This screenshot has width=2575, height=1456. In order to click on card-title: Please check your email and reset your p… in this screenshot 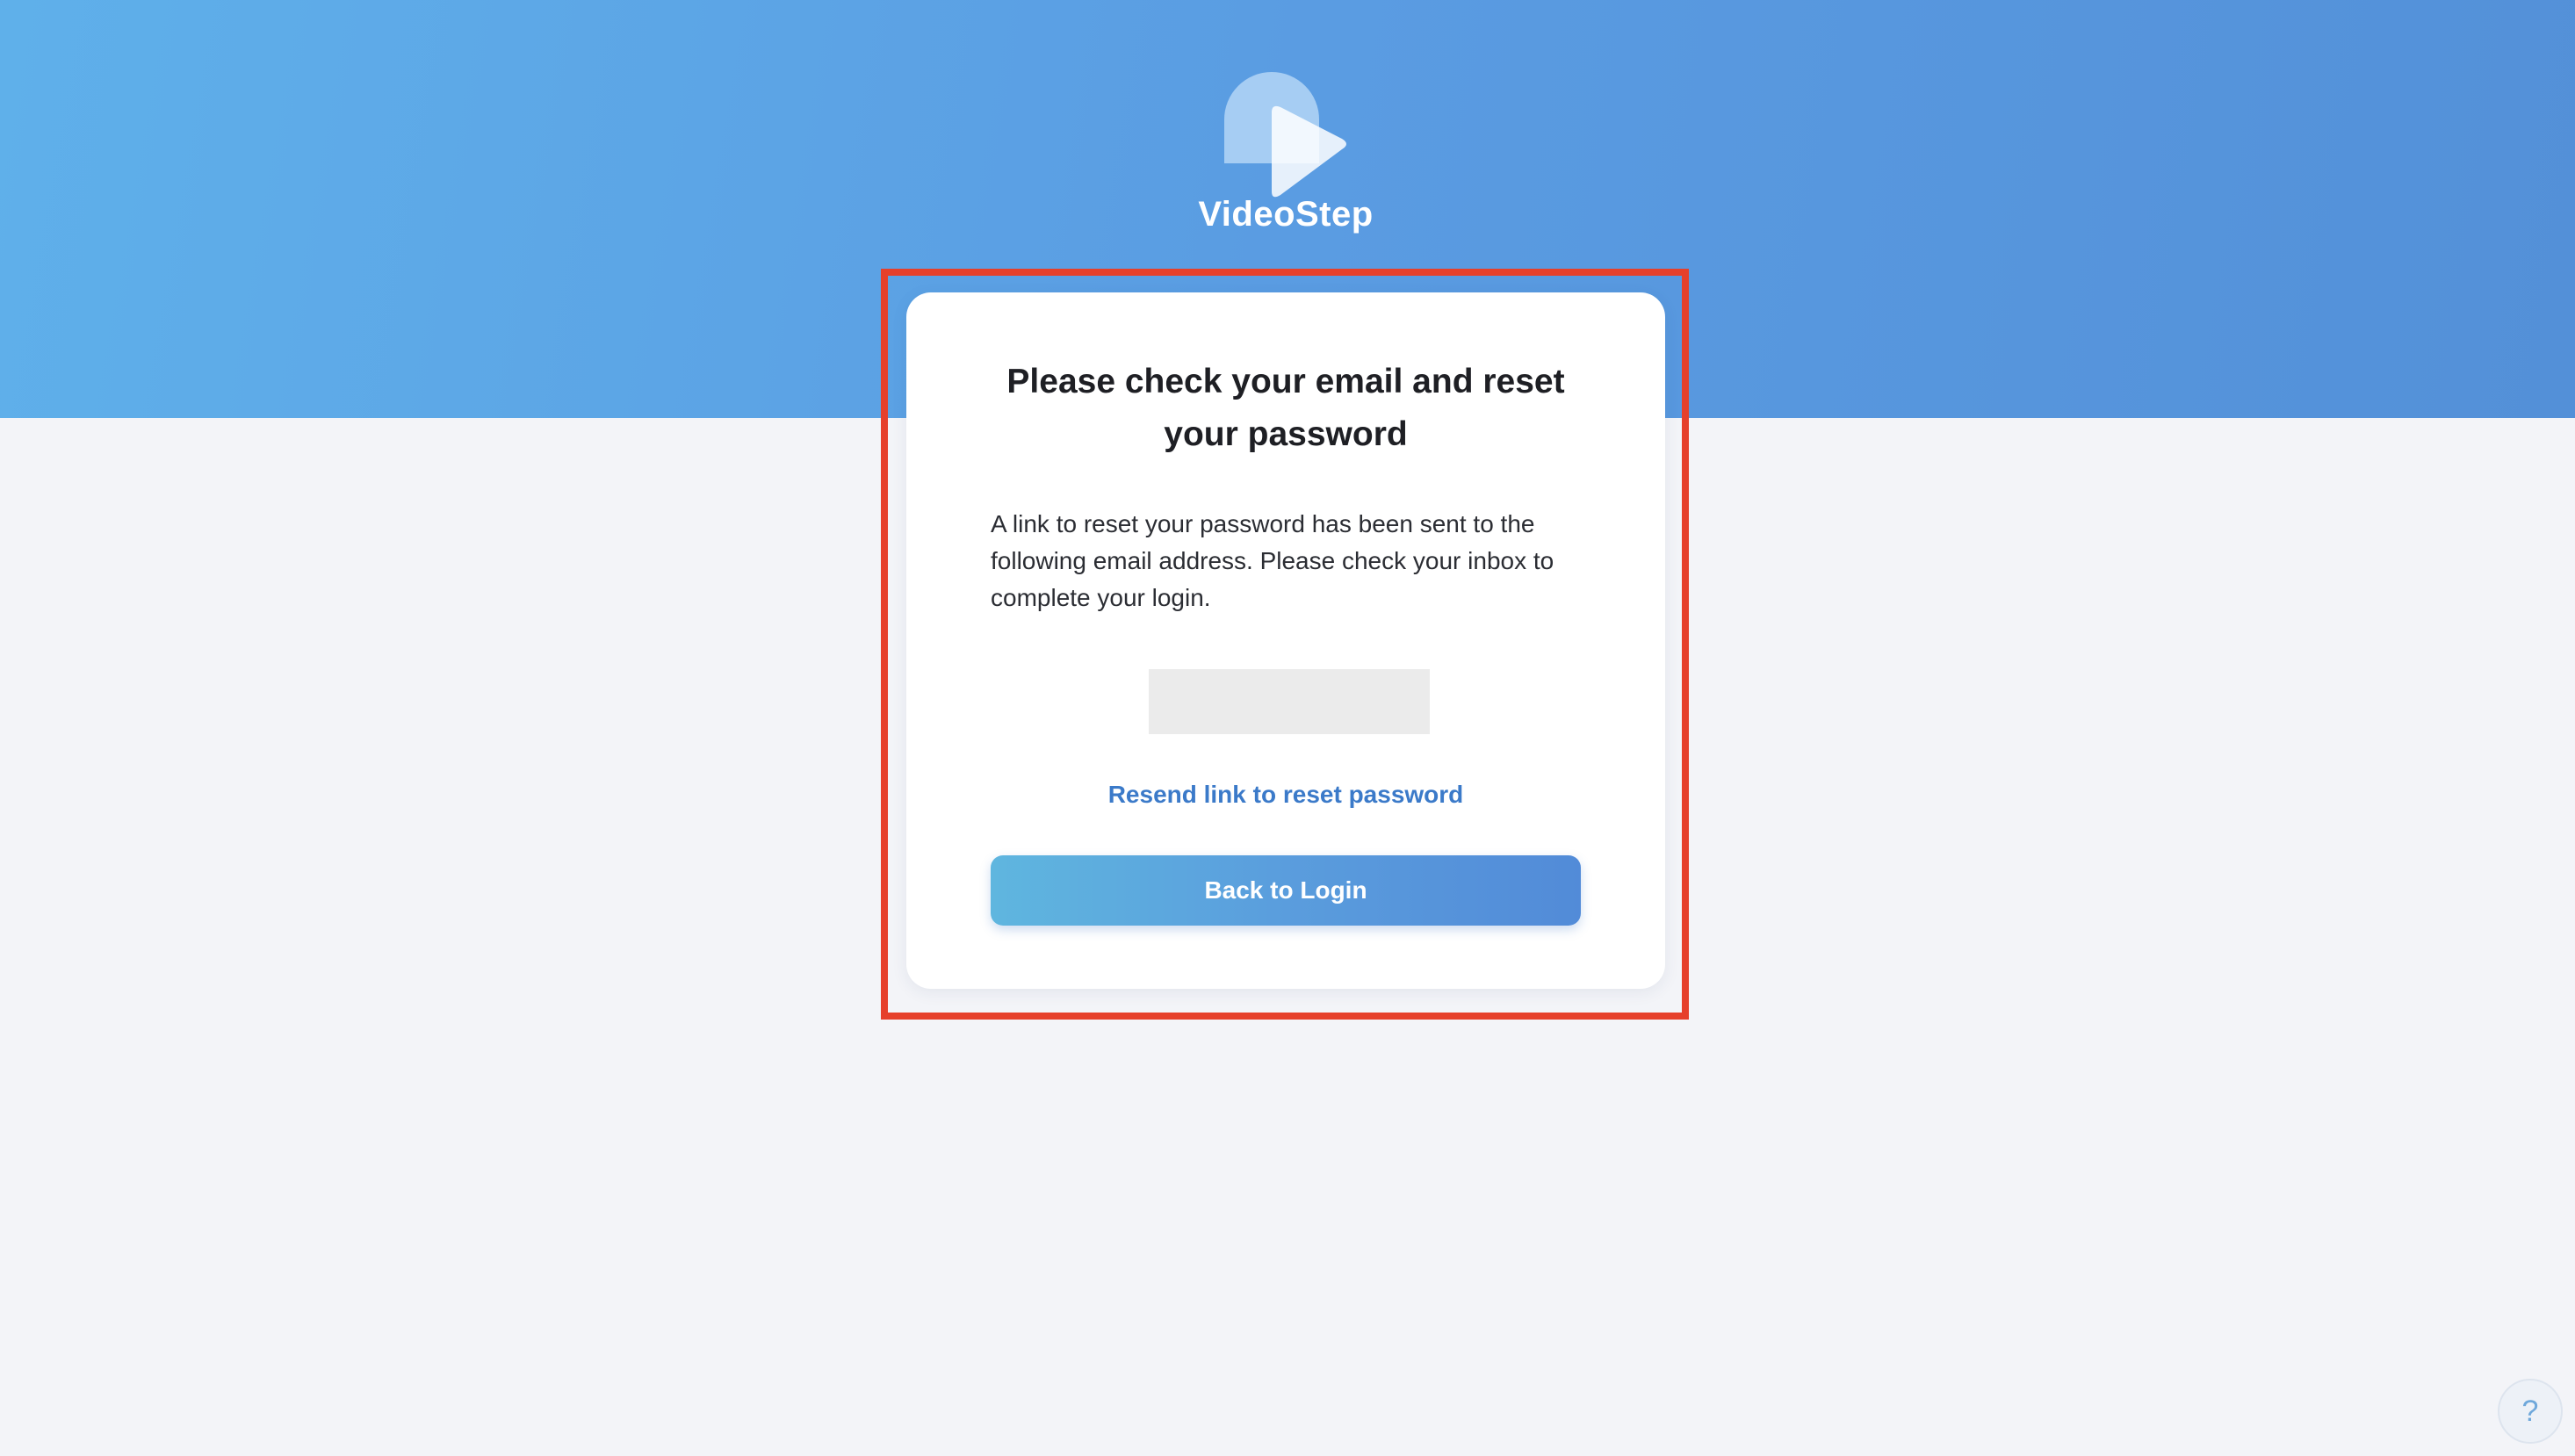, I will do `click(1286, 408)`.